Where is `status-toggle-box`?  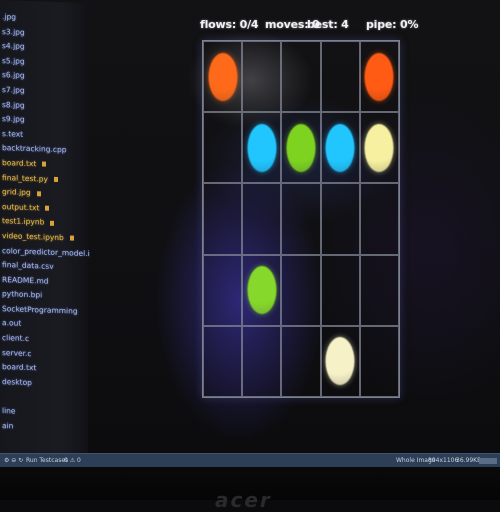 status-toggle-box is located at coordinates (487, 461).